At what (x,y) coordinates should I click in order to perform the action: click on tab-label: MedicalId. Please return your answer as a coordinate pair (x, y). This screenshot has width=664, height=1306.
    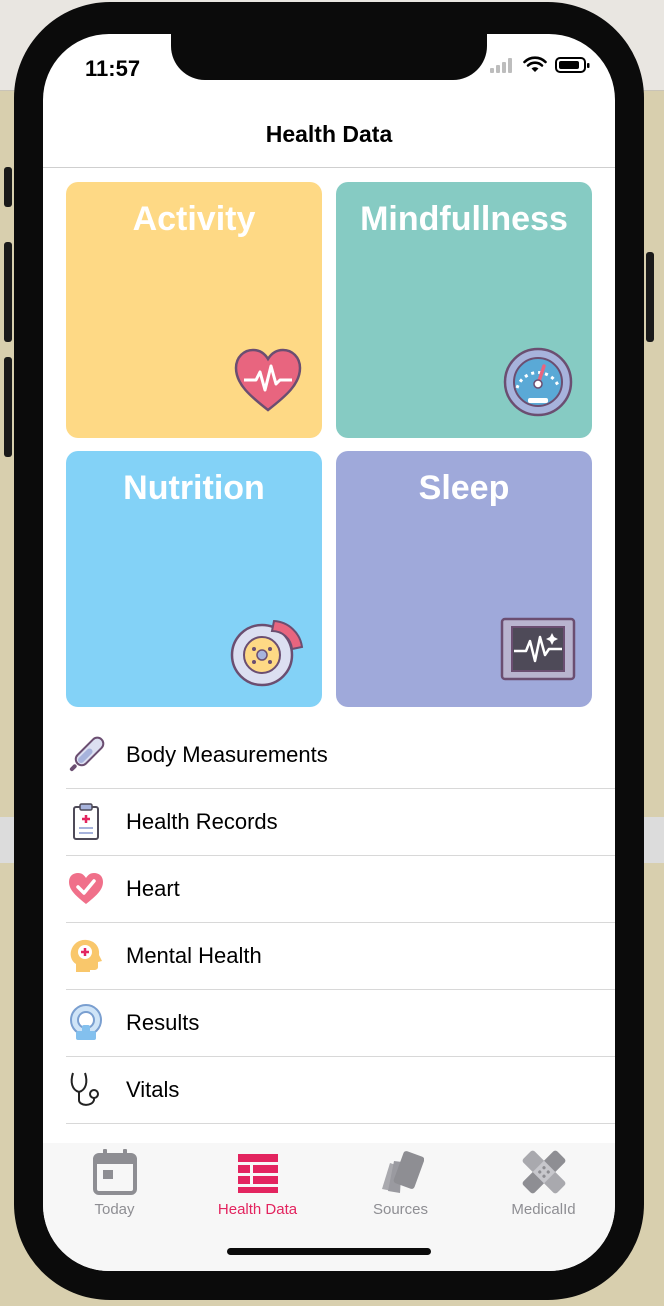
    Looking at the image, I should click on (543, 1209).